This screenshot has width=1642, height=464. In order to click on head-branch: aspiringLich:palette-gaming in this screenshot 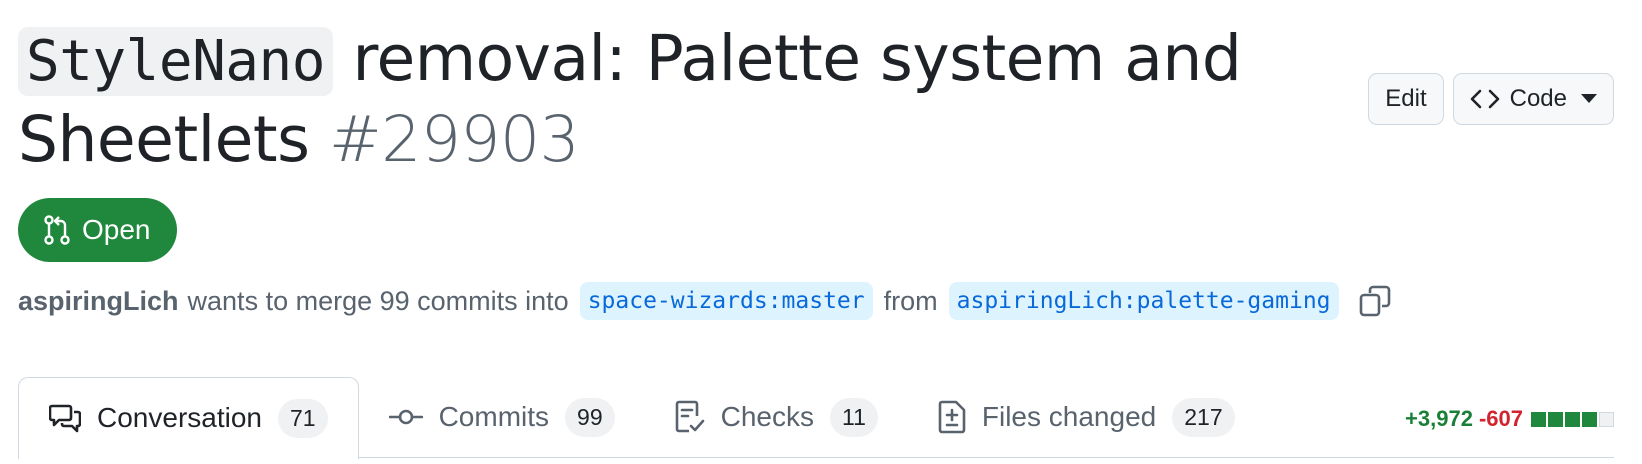, I will do `click(1143, 301)`.